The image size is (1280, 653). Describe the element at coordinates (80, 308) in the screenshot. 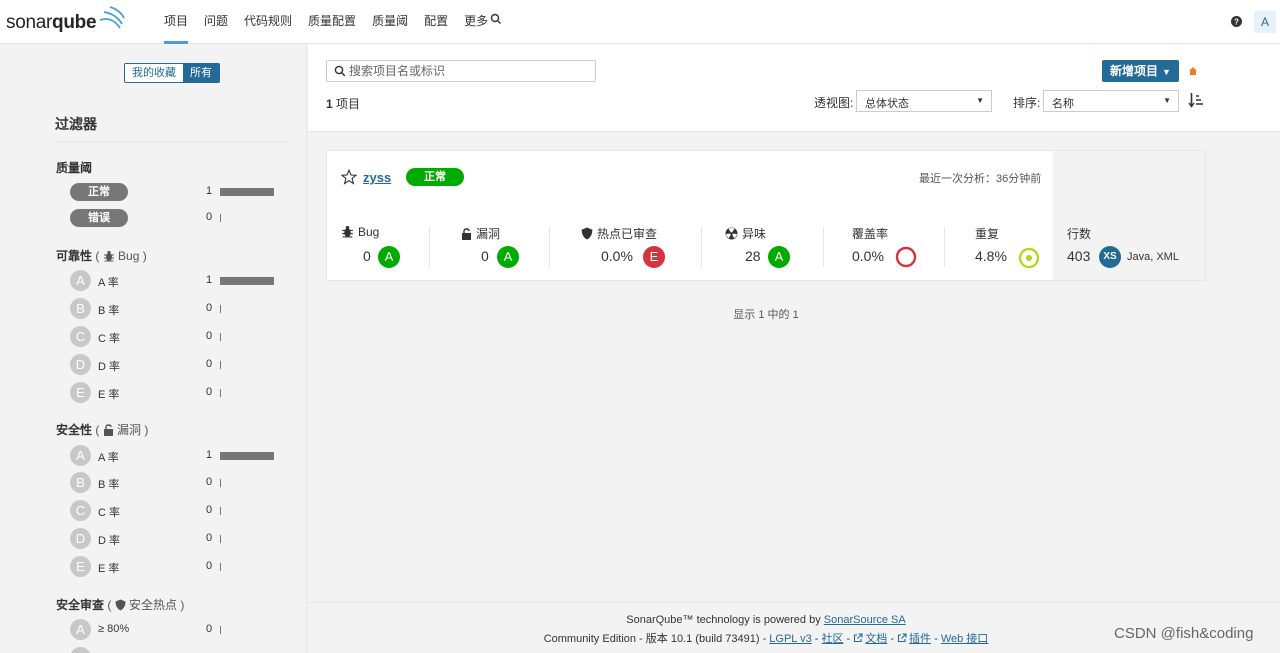

I see `rating-circle: B` at that location.